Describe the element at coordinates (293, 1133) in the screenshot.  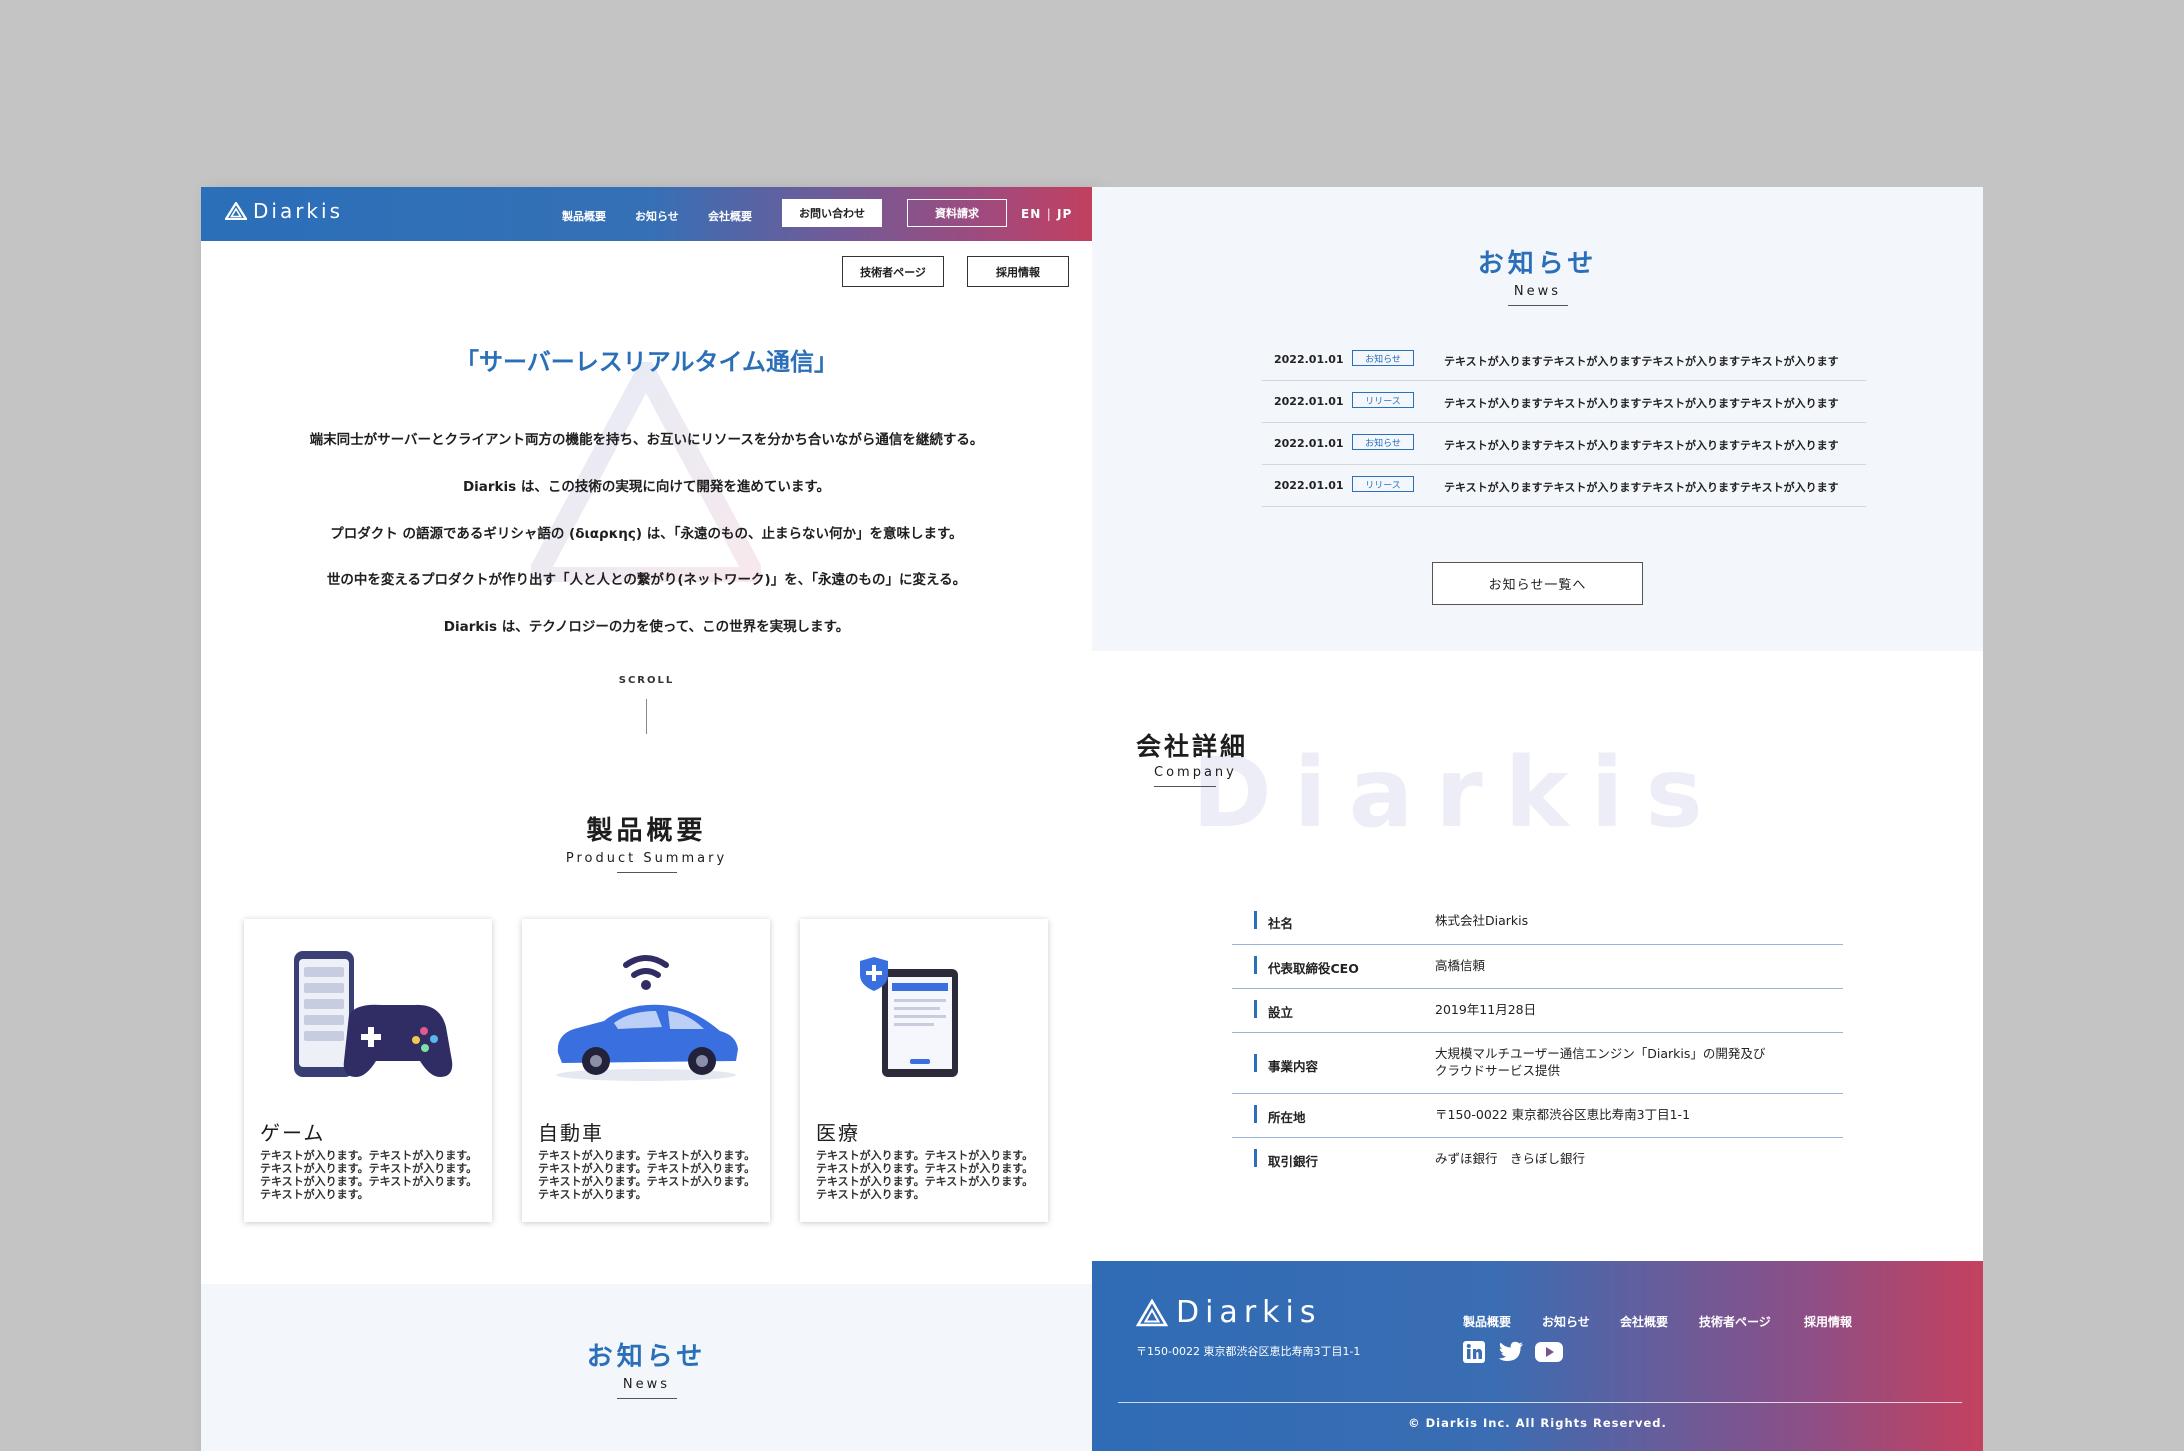
I see `product-name-game: ゲーム` at that location.